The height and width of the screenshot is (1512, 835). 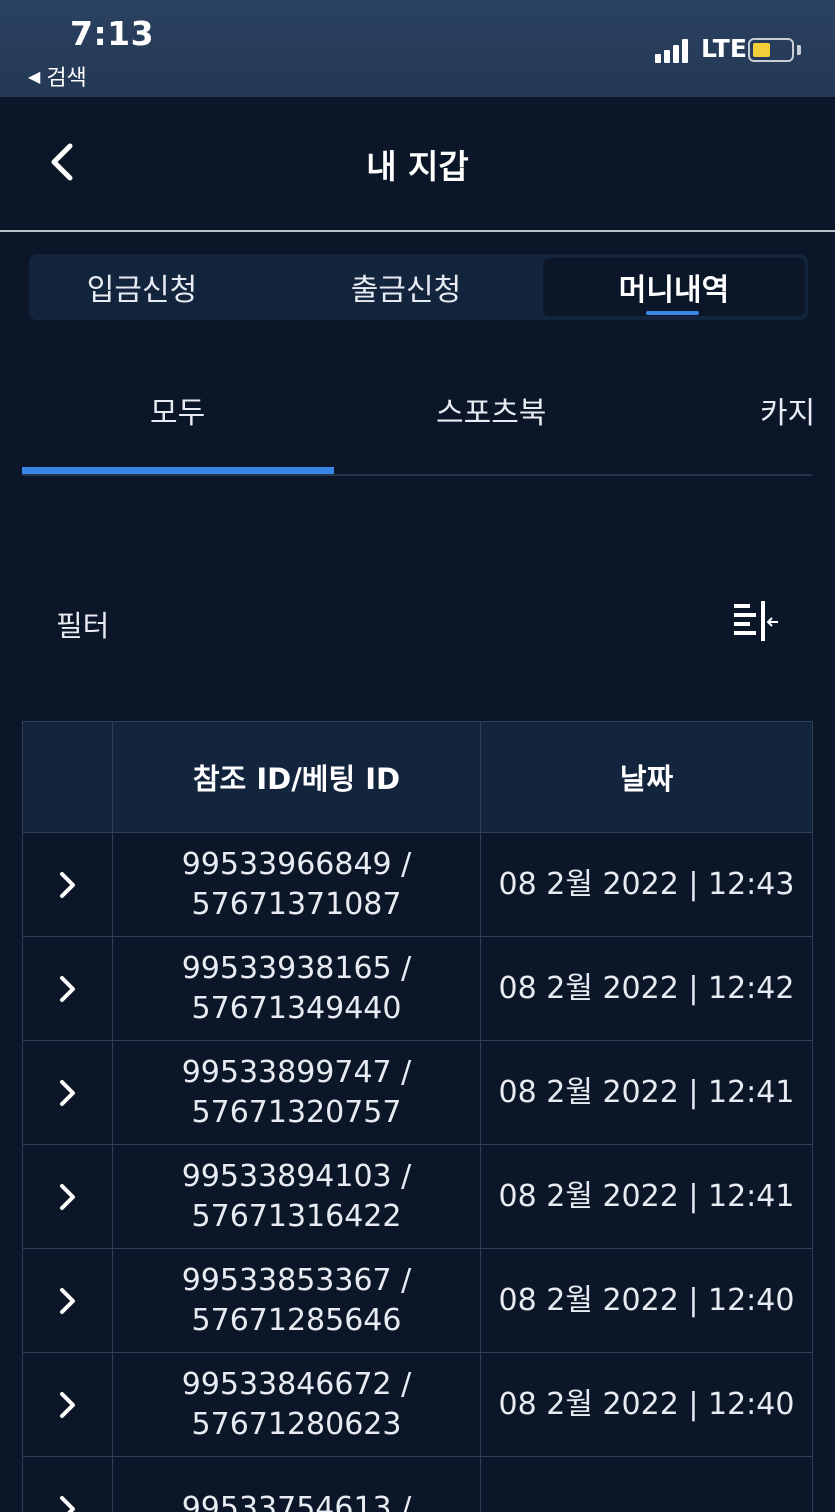 I want to click on page-title: 내 지갑, so click(x=417, y=166).